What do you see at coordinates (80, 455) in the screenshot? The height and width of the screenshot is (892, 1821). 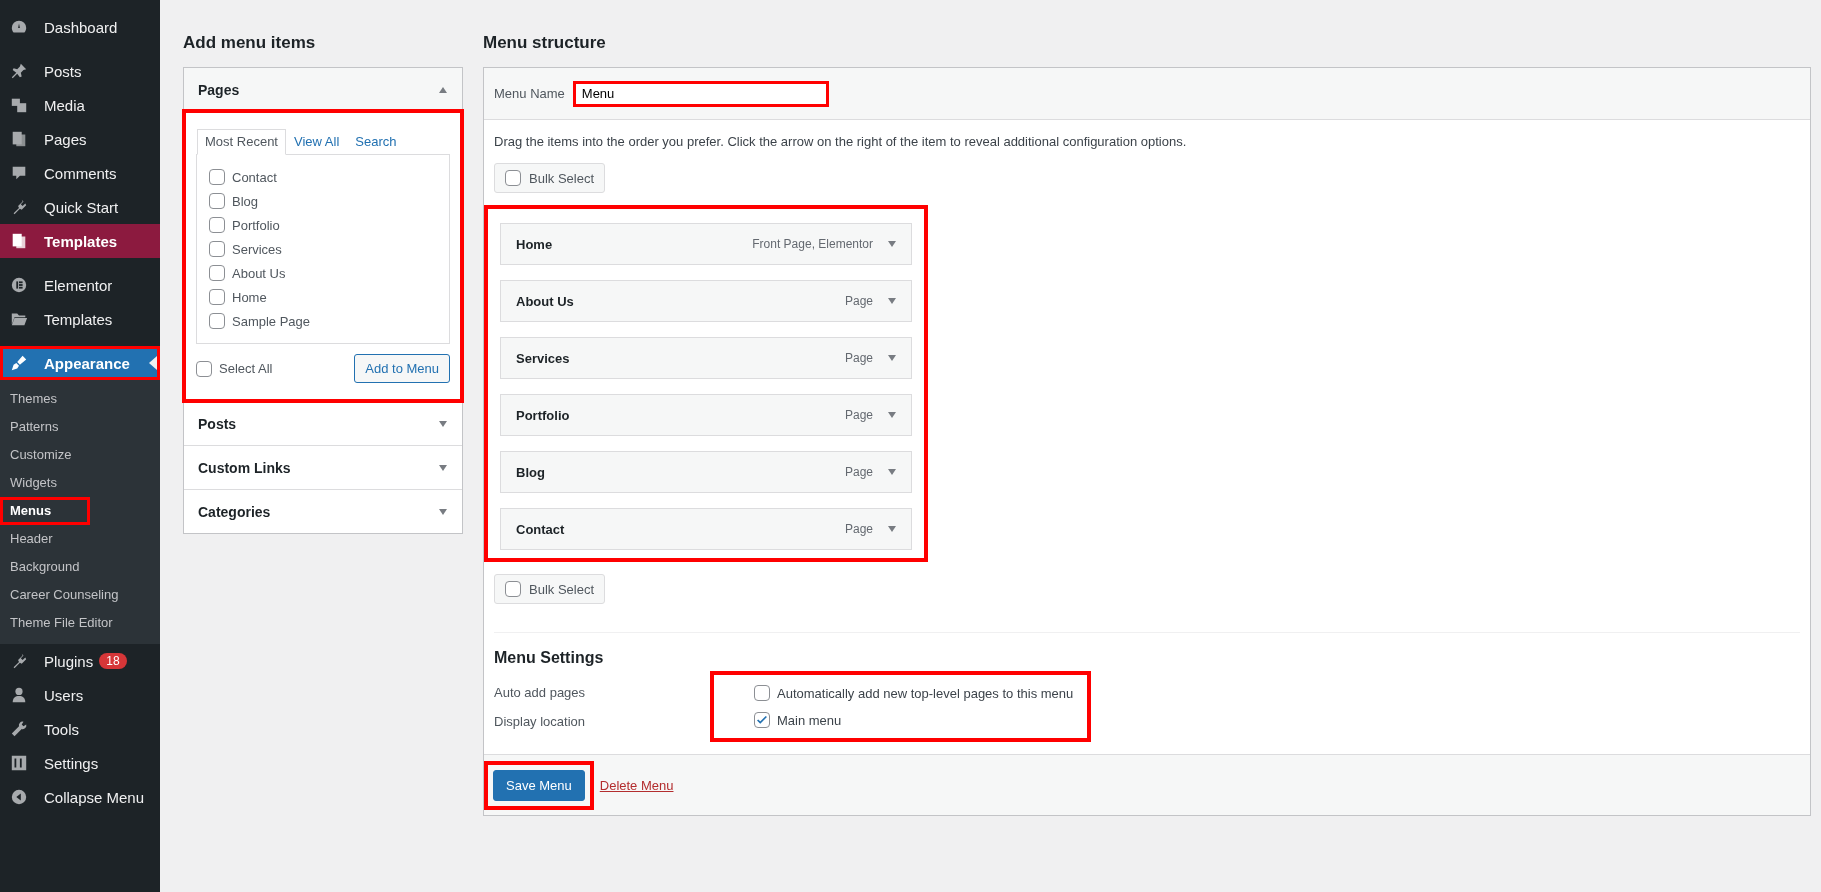 I see `submenu-item: Customize` at bounding box center [80, 455].